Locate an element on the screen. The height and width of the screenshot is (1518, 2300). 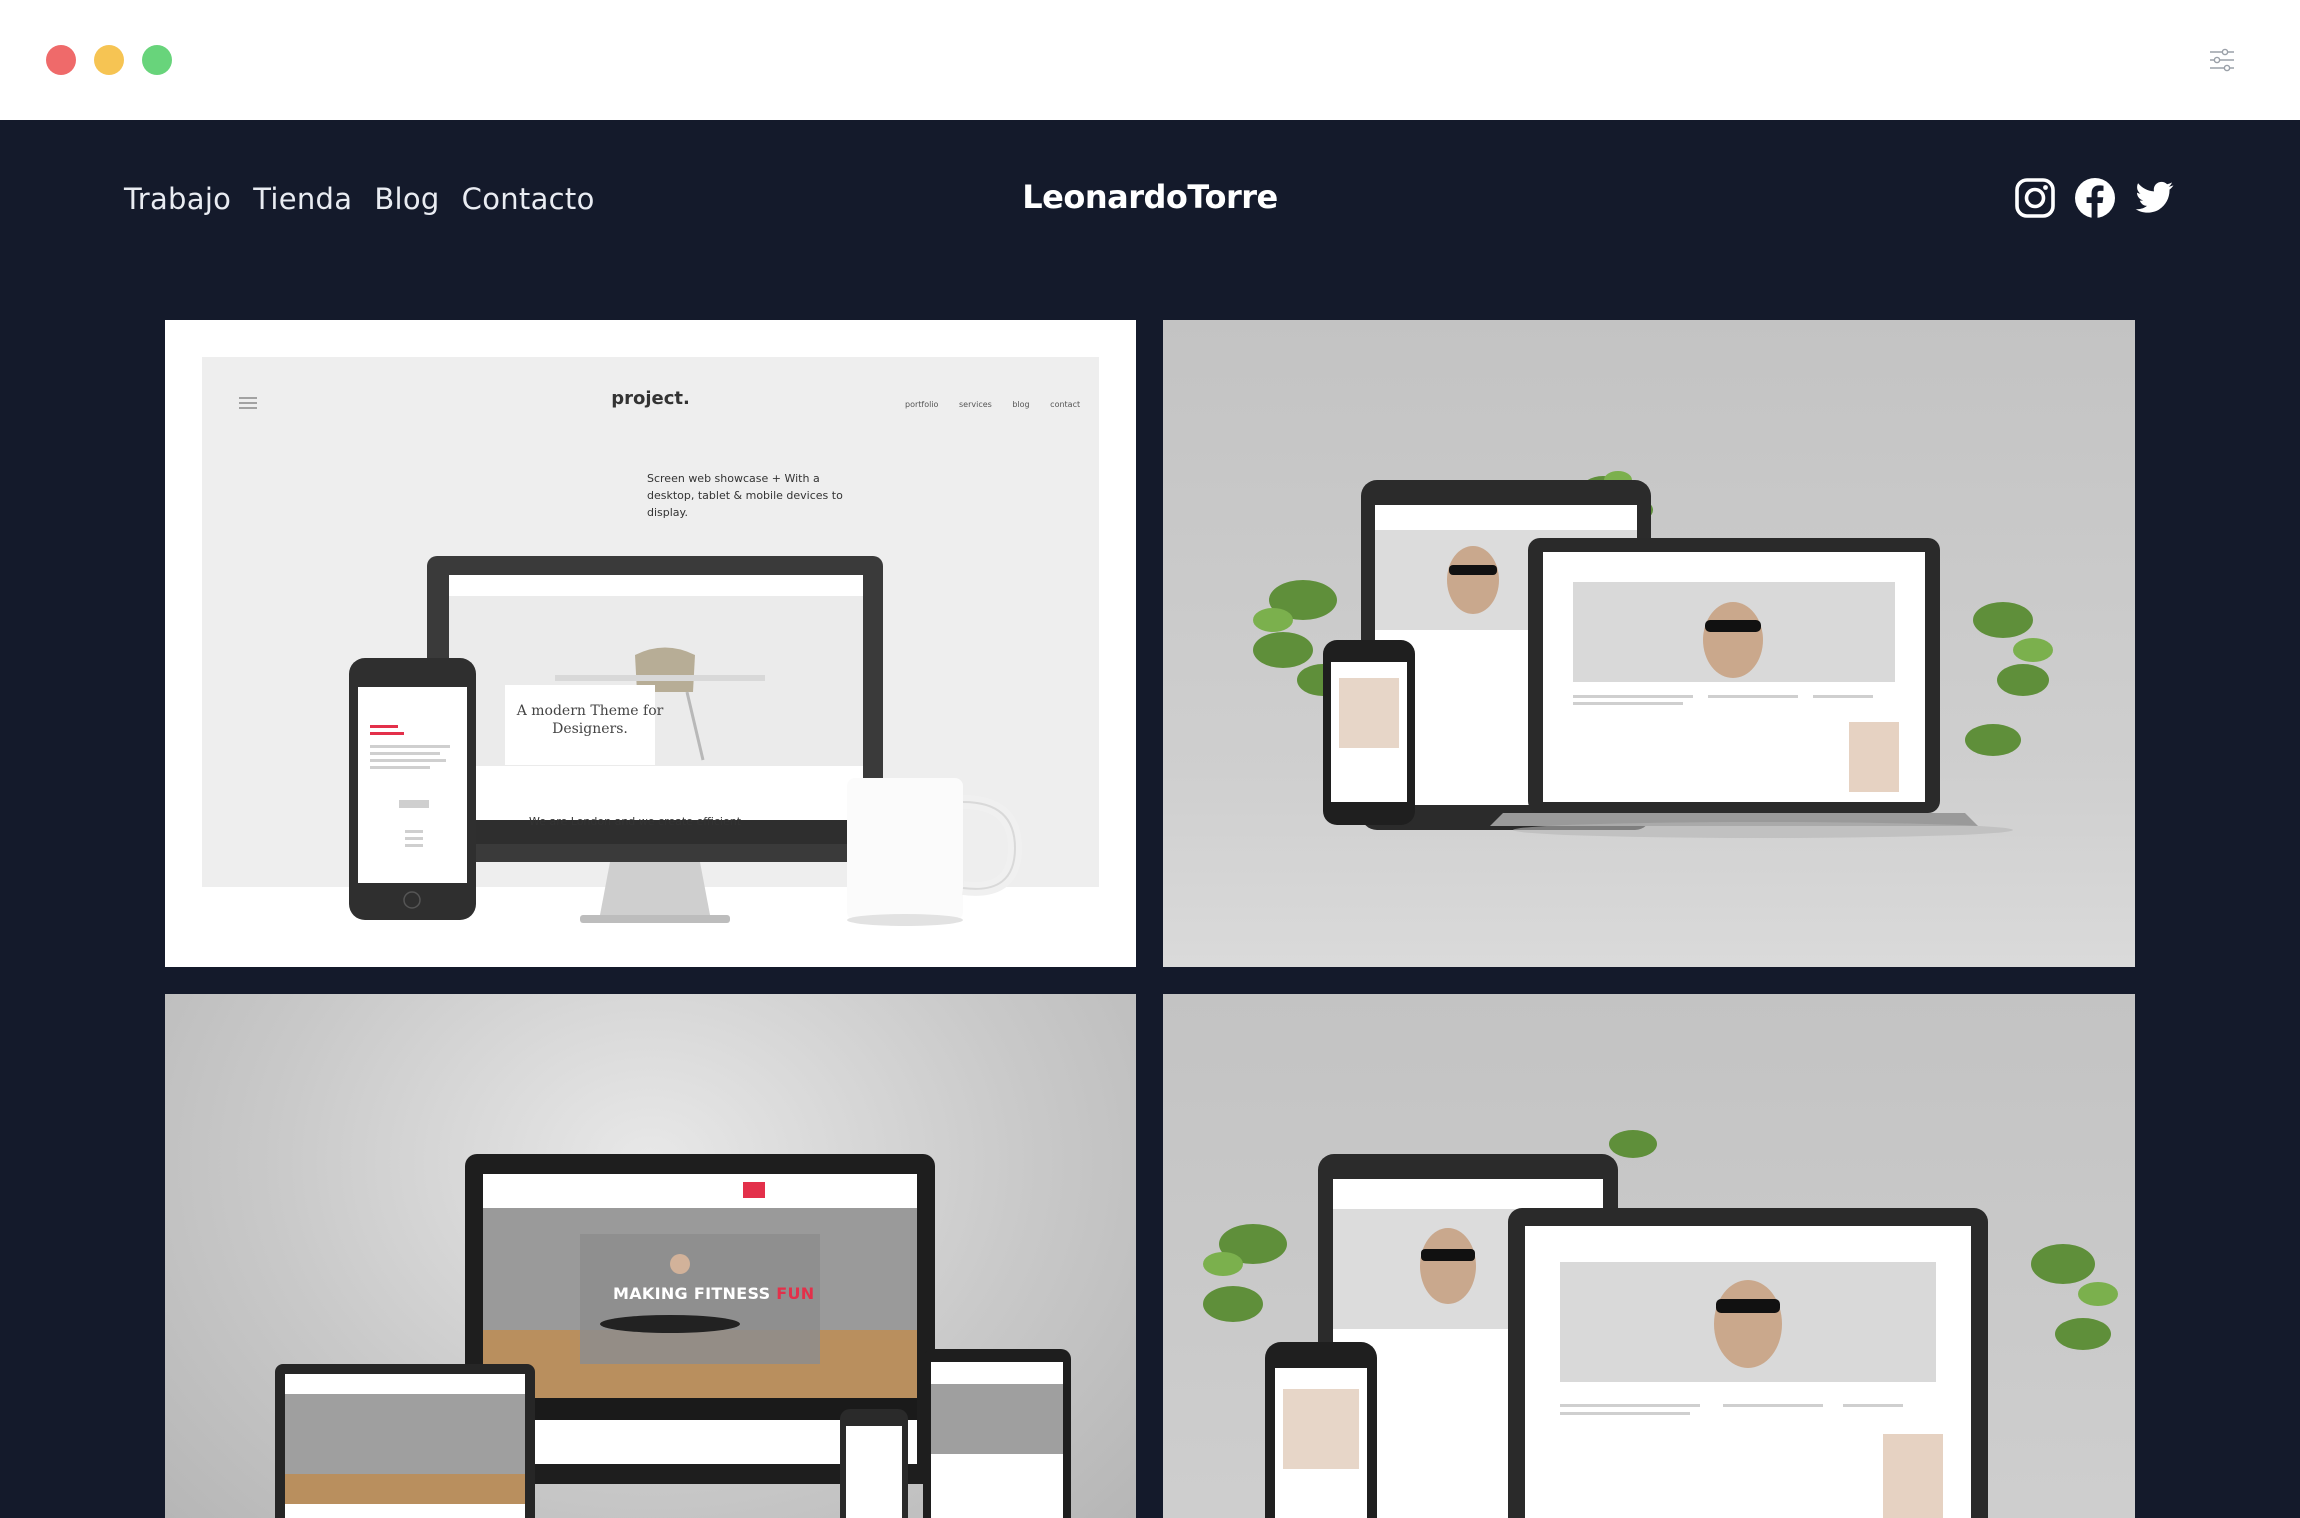
fitness-headline-main: MAKING FITNESS is located at coordinates (695, 1293).